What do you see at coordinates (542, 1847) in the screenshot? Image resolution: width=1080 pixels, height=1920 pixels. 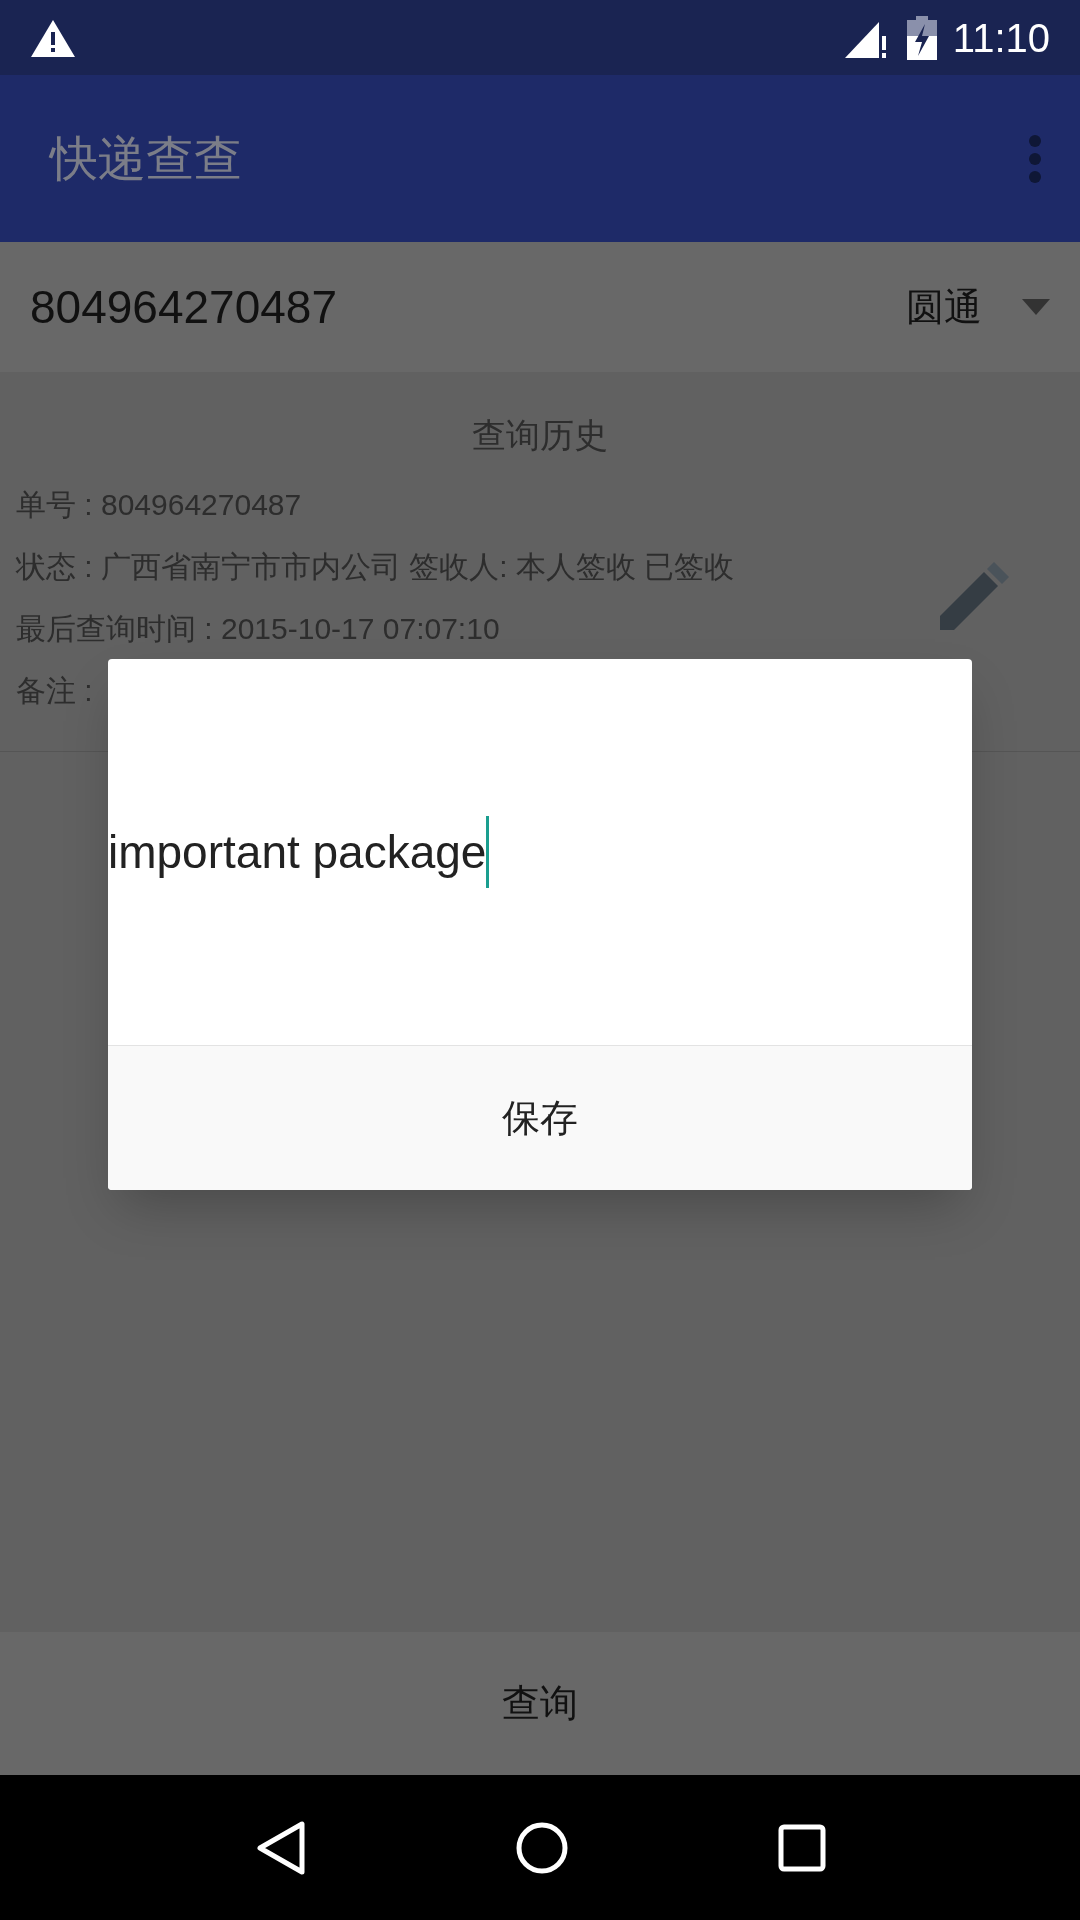 I see `home-icon` at bounding box center [542, 1847].